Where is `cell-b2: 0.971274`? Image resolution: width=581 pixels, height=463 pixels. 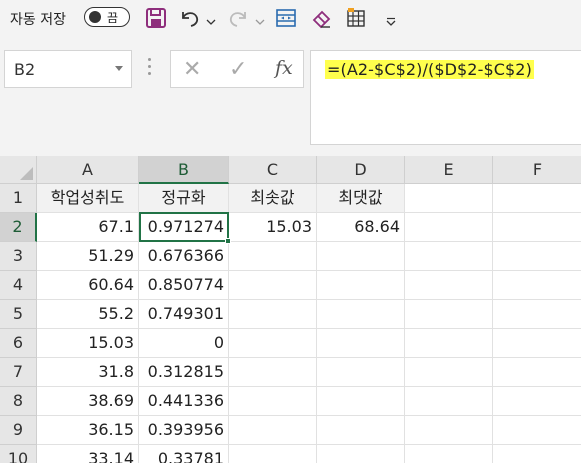
cell-b2: 0.971274 is located at coordinates (184, 227).